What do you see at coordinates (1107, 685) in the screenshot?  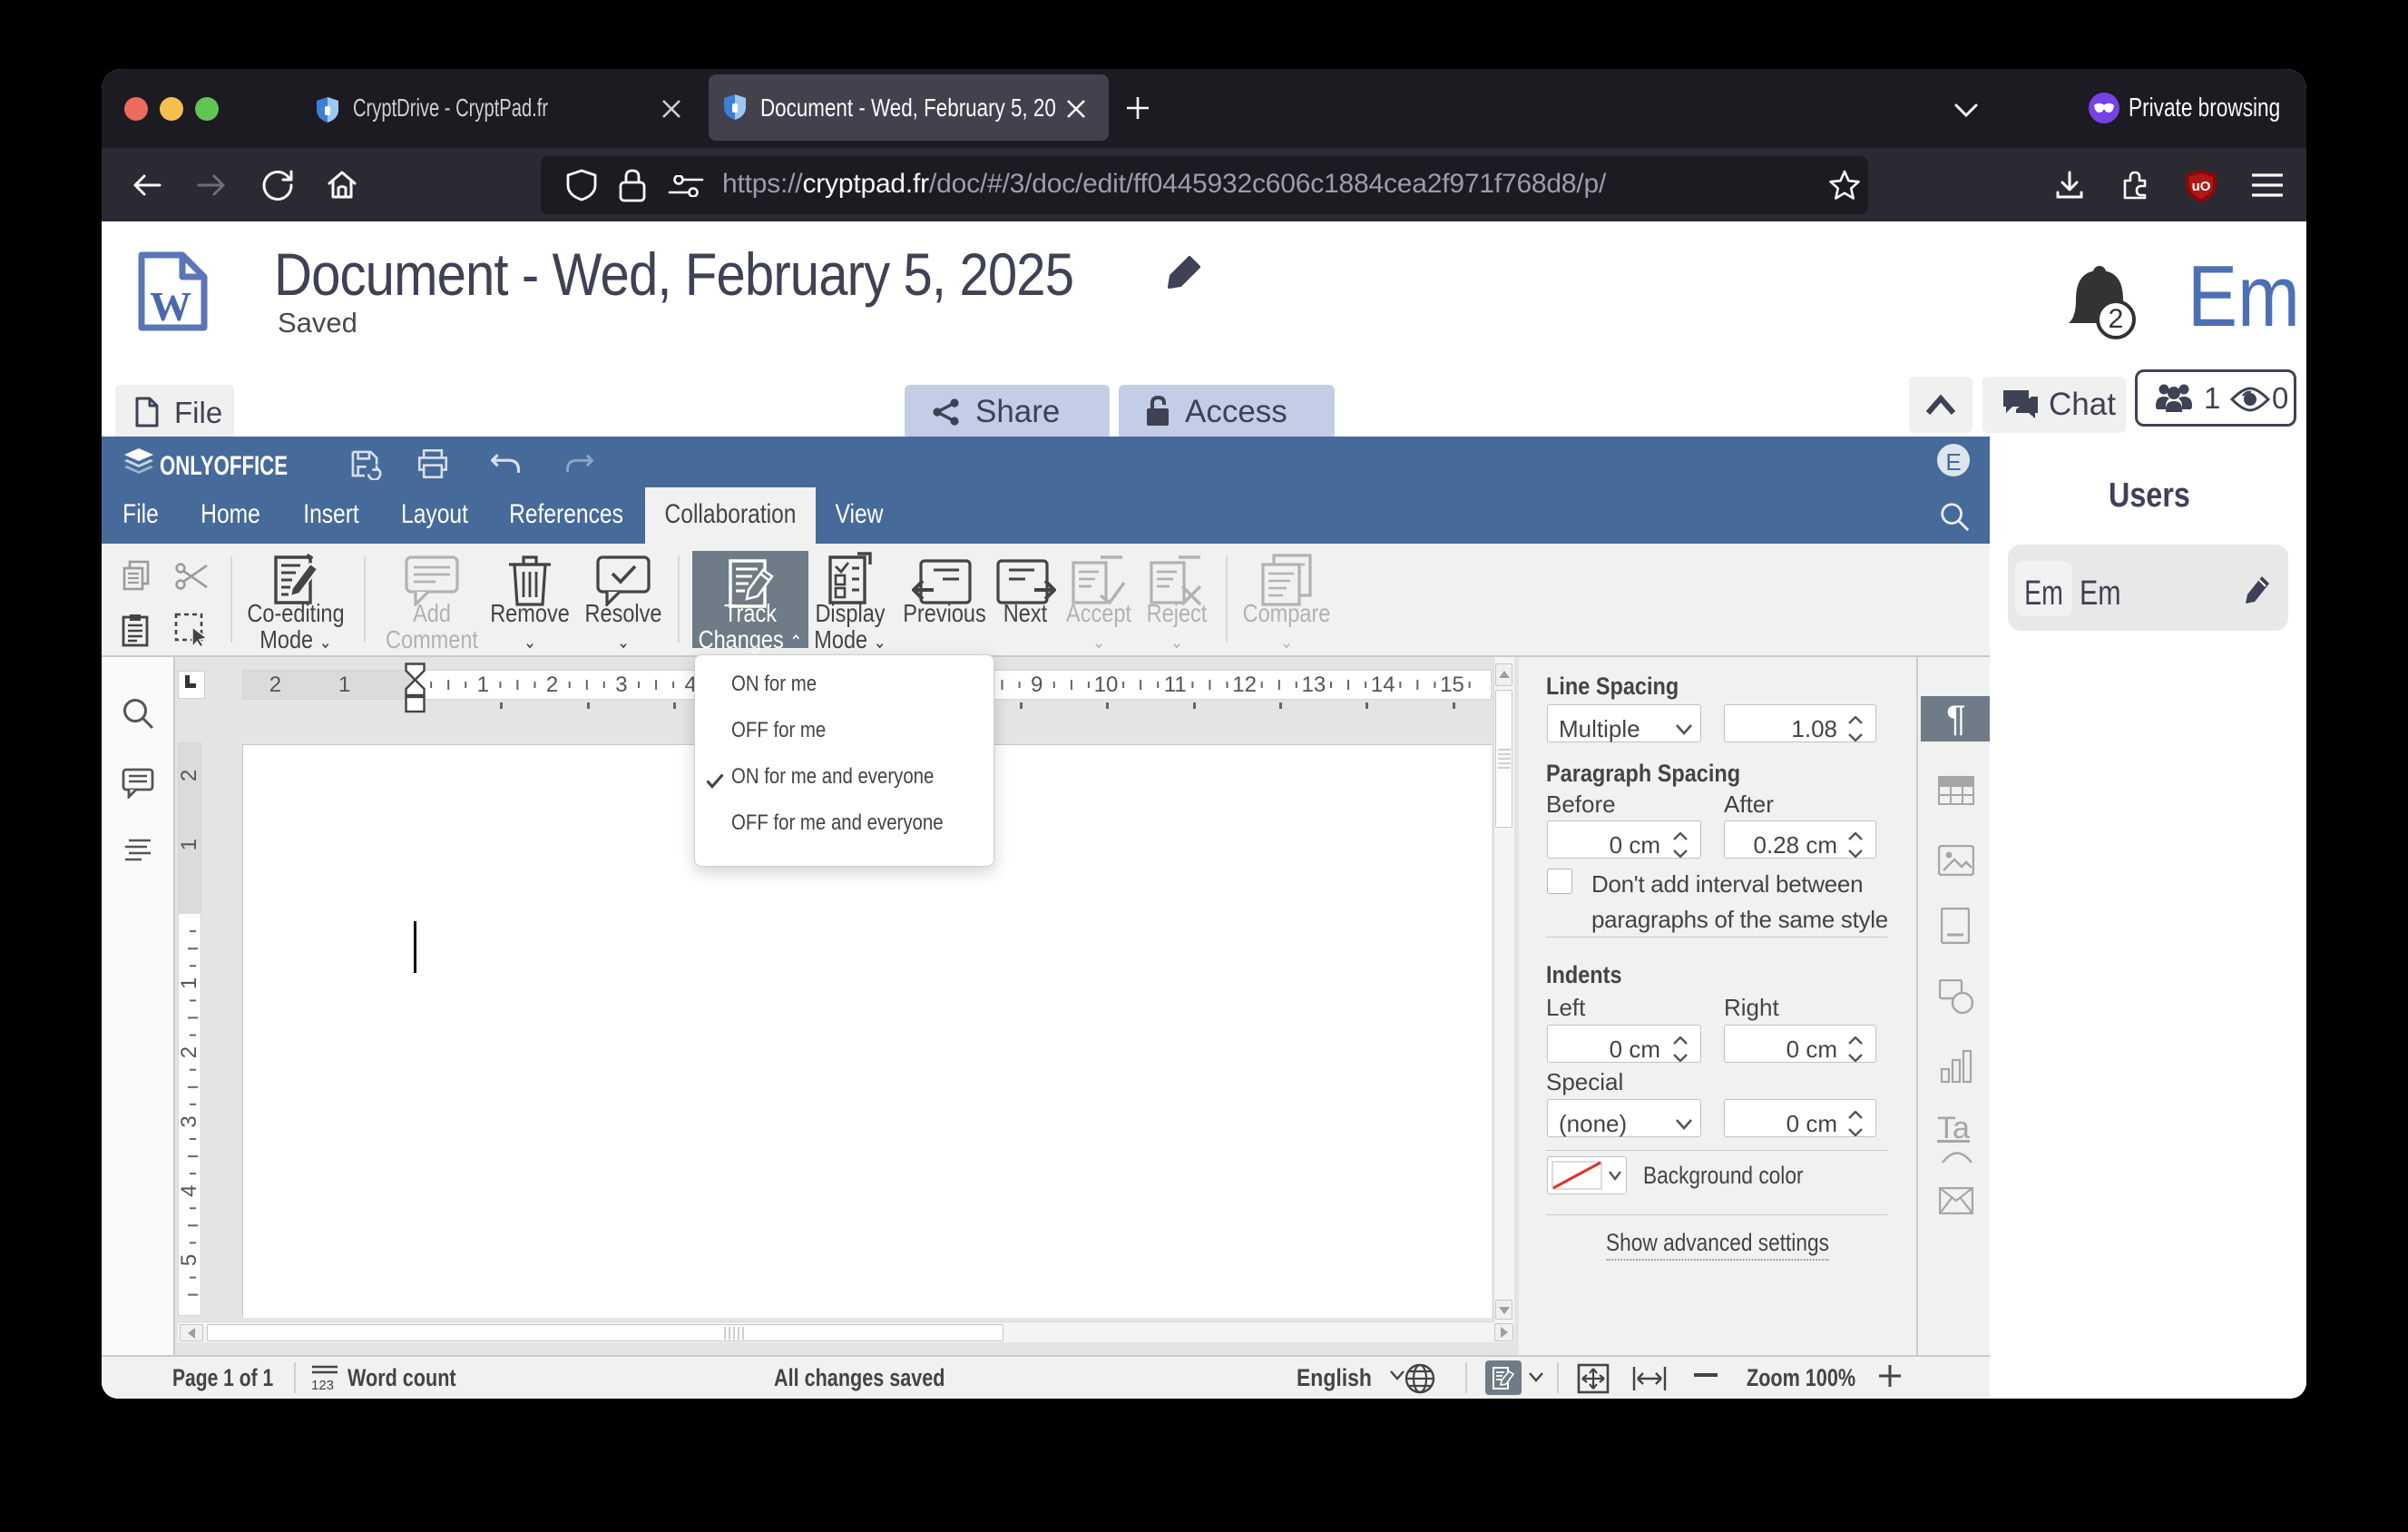 I see `svg-text: 10` at bounding box center [1107, 685].